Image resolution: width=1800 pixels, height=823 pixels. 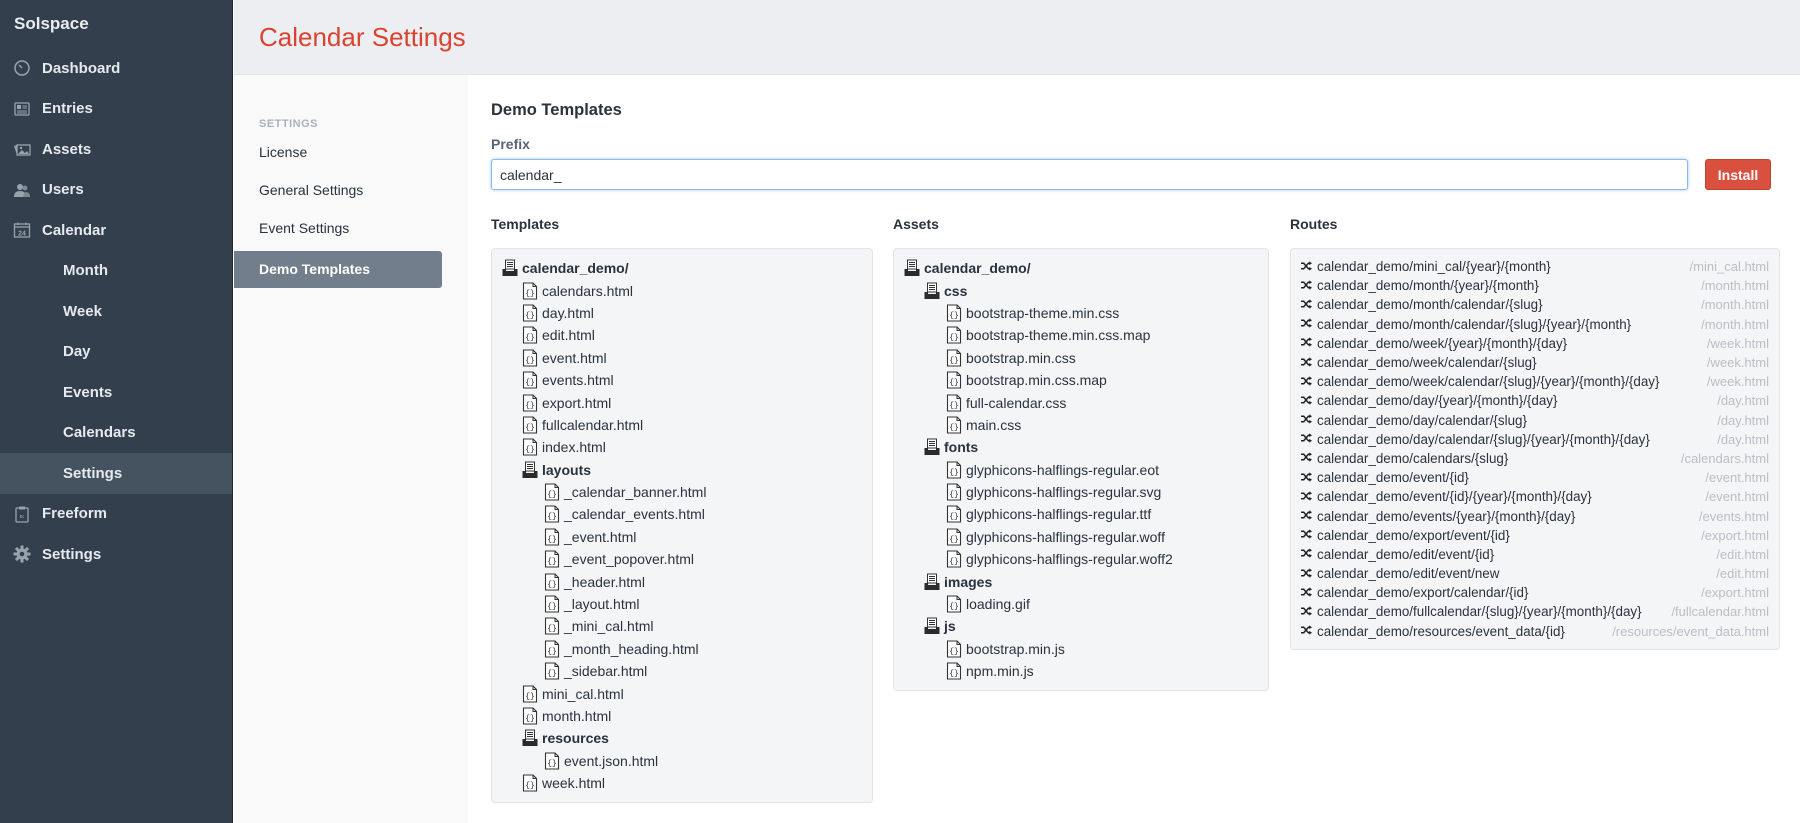 I want to click on route-path: calendar_demo/calendars/{slug}, so click(x=1413, y=458).